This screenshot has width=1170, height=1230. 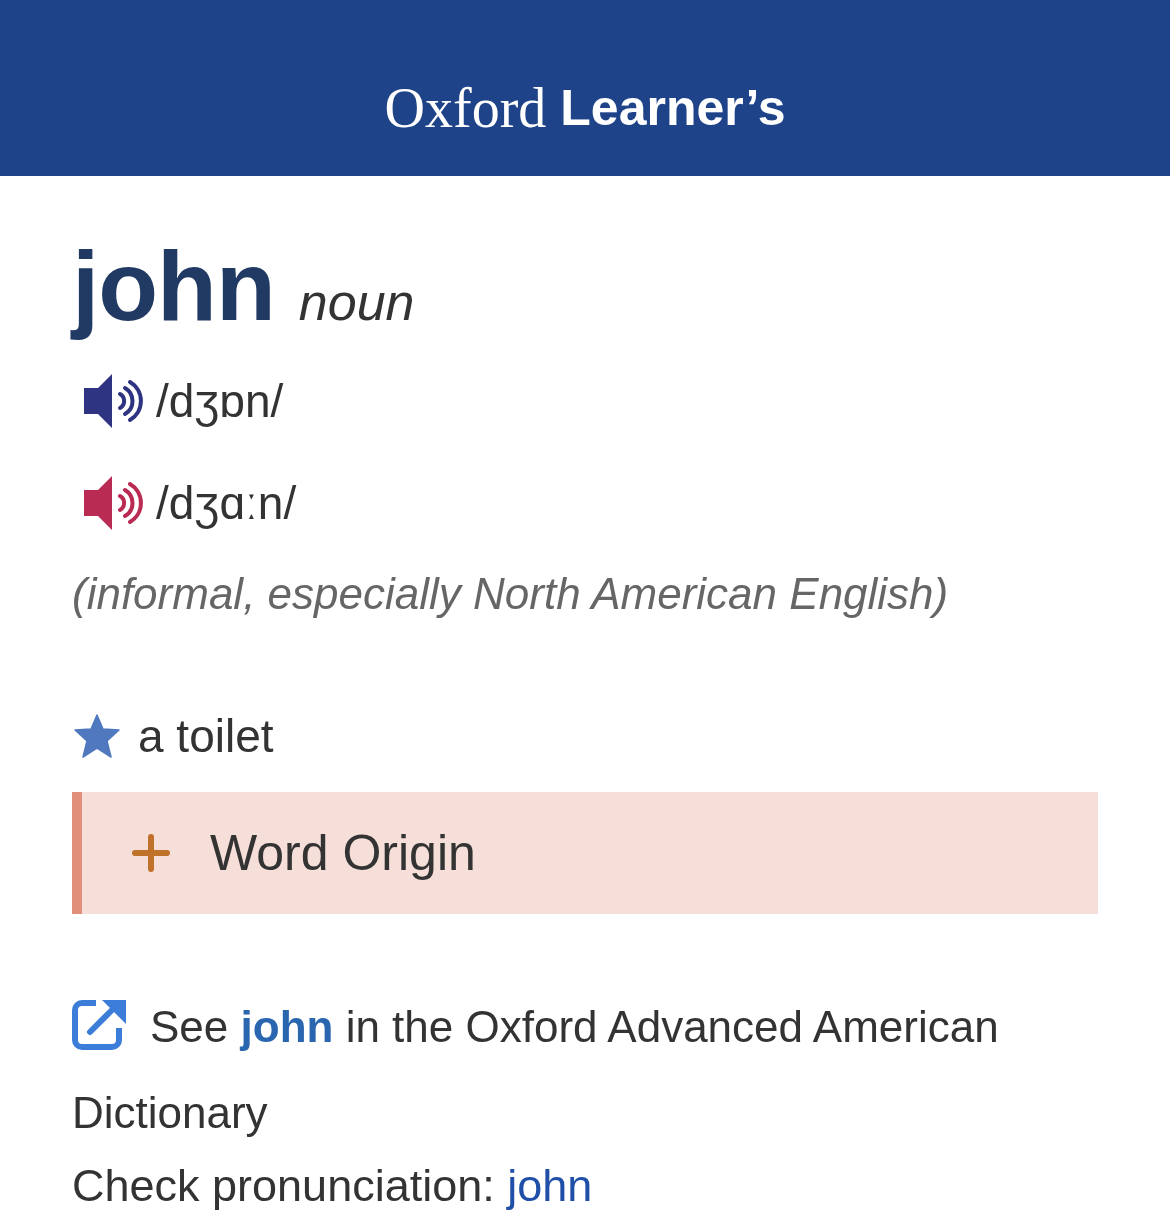 What do you see at coordinates (206, 736) in the screenshot?
I see `definition: a toilet` at bounding box center [206, 736].